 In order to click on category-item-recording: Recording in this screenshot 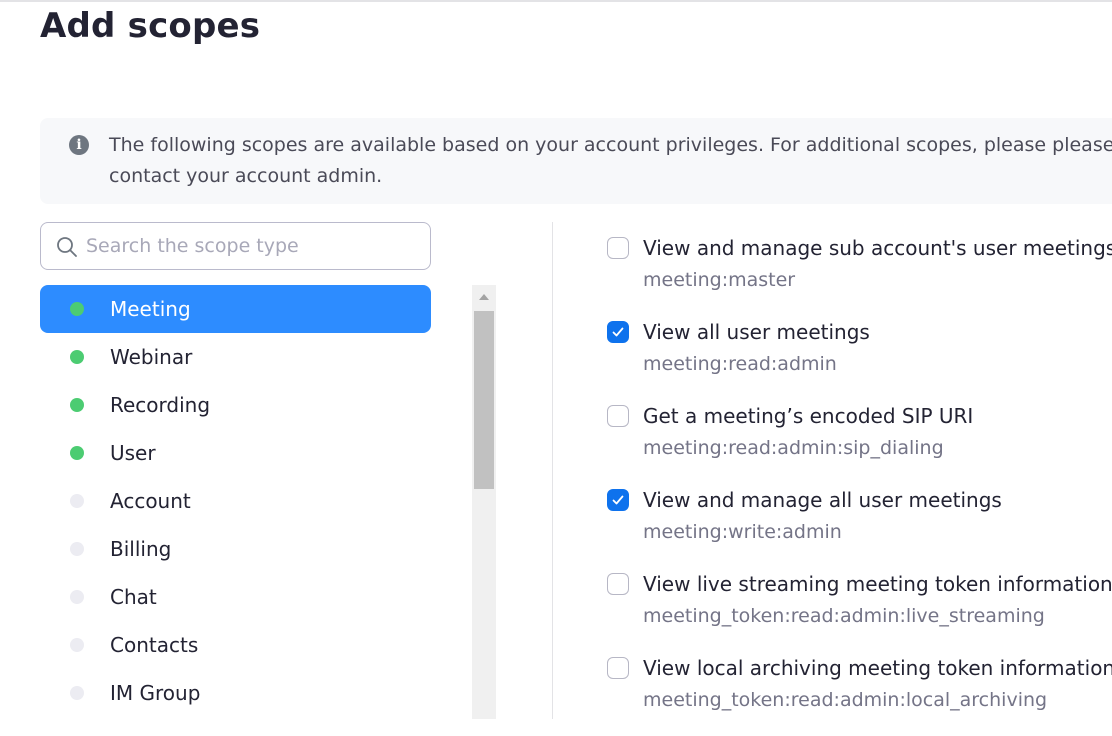, I will do `click(235, 405)`.